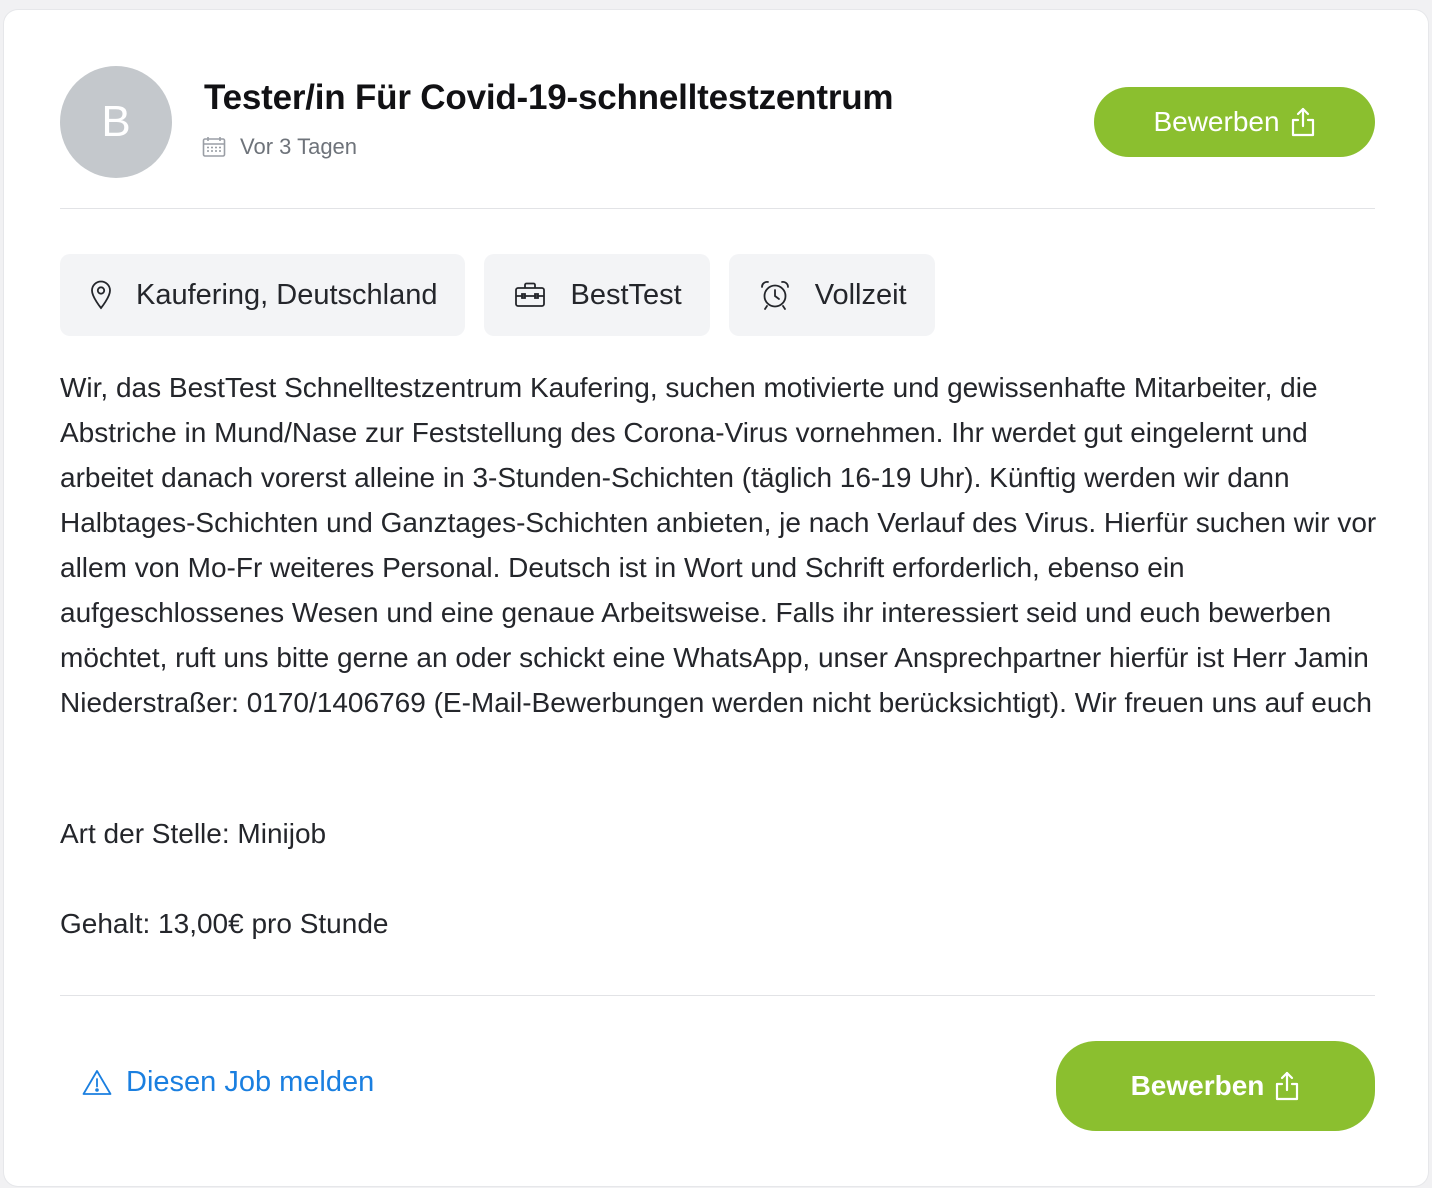 This screenshot has width=1432, height=1188. Describe the element at coordinates (214, 147) in the screenshot. I see `calendar-icon` at that location.